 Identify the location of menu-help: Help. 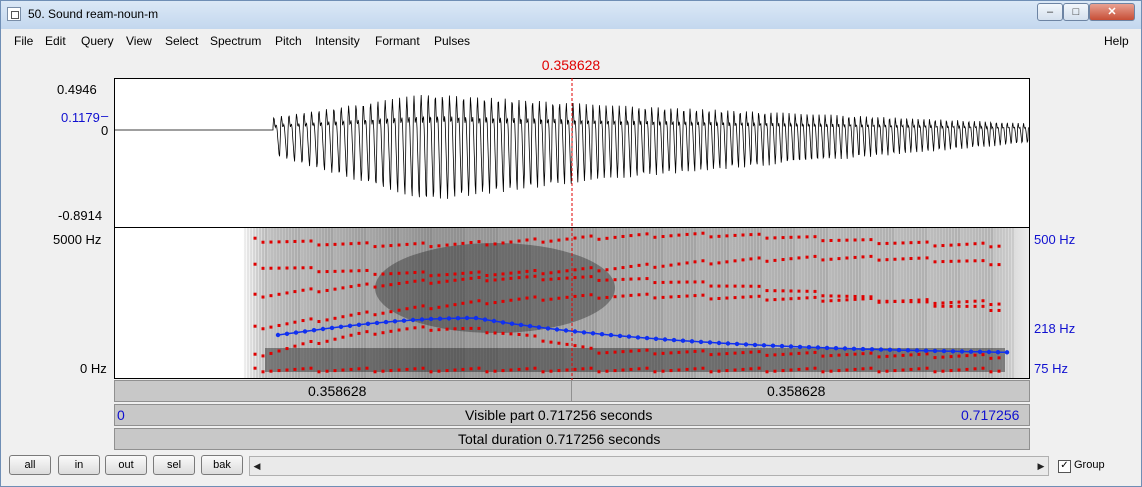
(1116, 41).